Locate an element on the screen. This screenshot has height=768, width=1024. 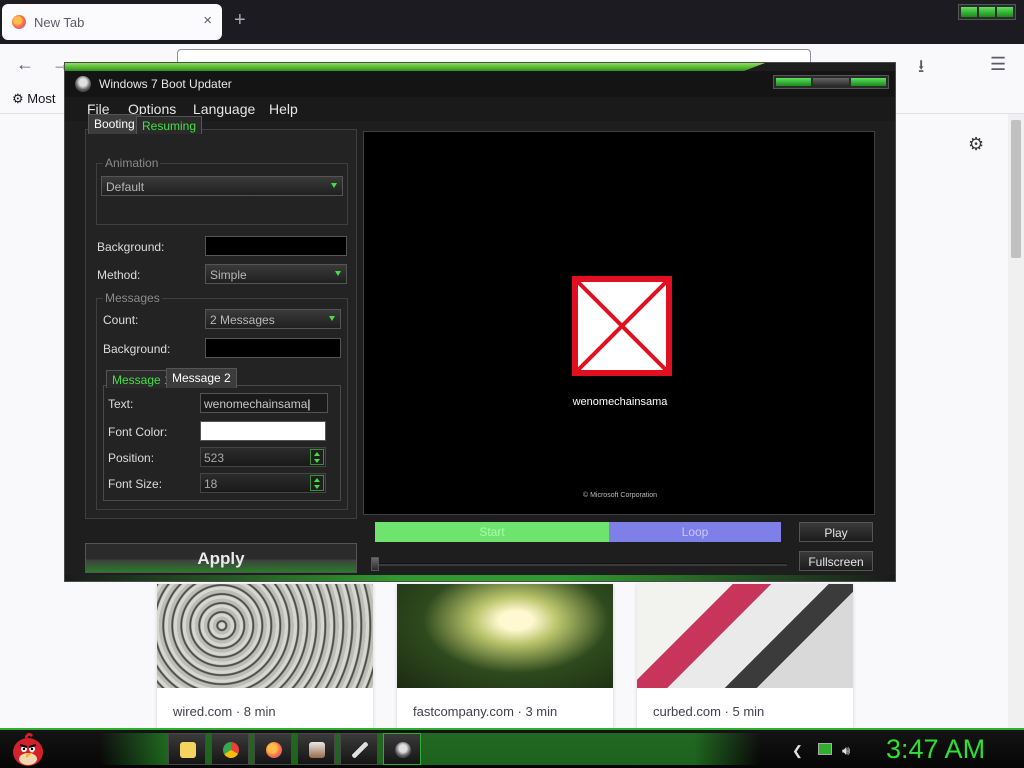
pen-icon is located at coordinates (360, 750).